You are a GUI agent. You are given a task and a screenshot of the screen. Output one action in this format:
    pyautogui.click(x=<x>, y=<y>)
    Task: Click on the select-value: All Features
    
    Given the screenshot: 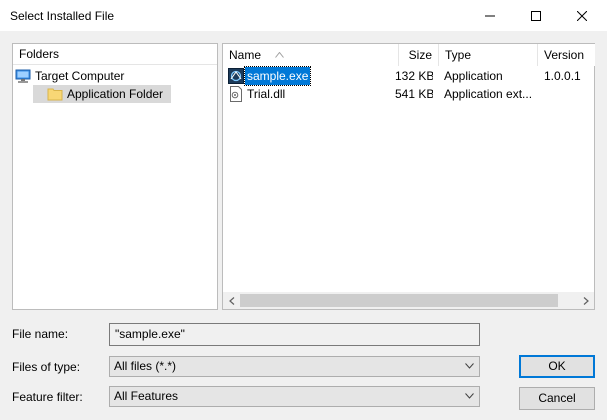 What is the action you would take?
    pyautogui.click(x=146, y=396)
    